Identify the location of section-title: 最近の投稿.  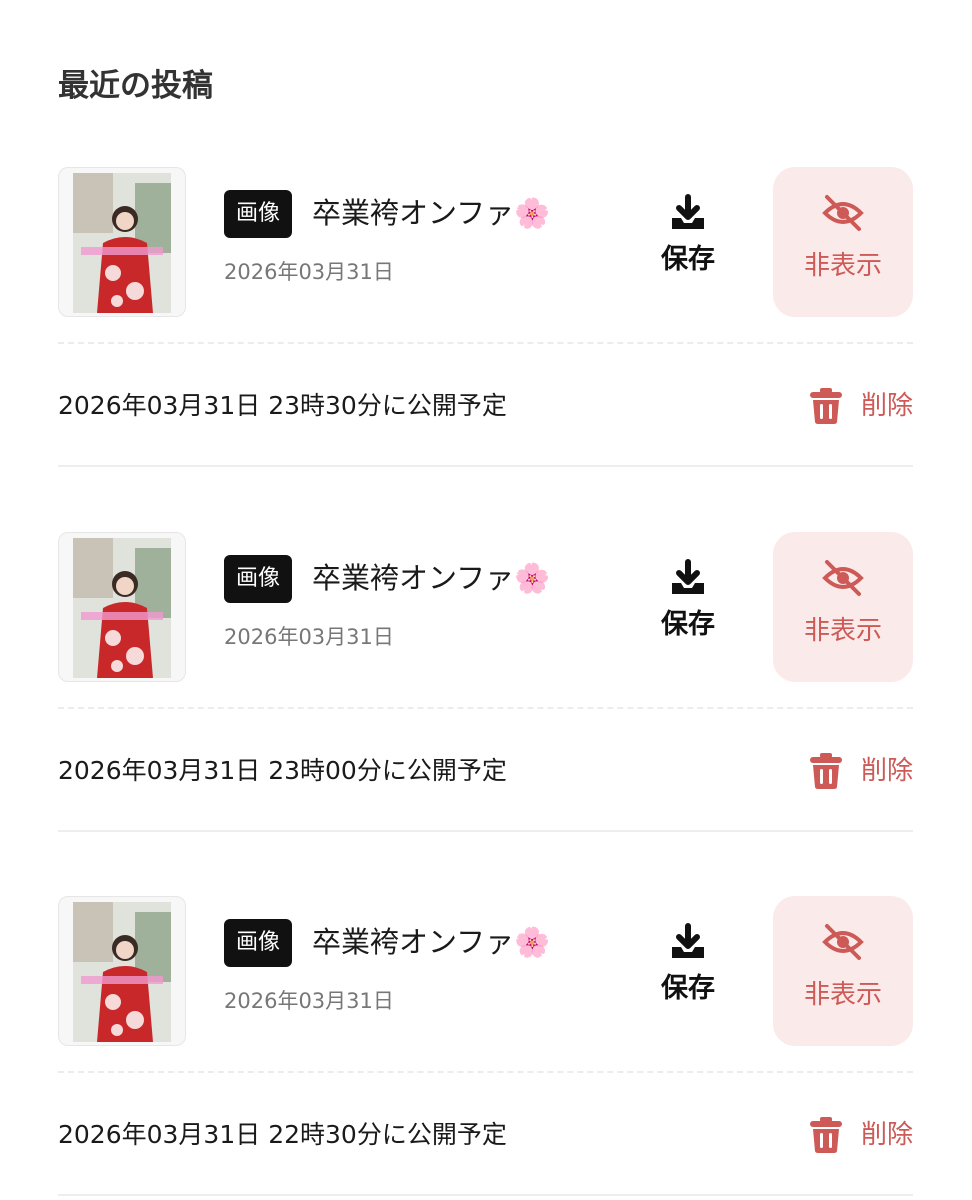
(135, 86).